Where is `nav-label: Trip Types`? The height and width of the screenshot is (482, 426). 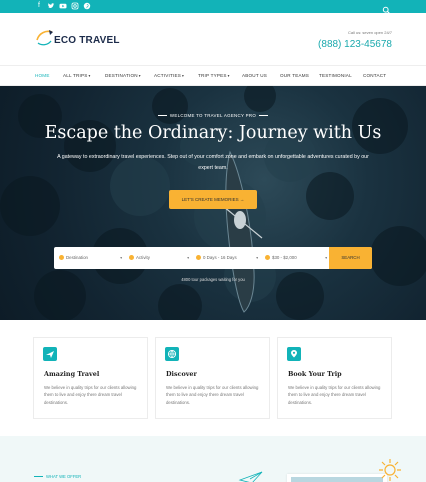 nav-label: Trip Types is located at coordinates (212, 75).